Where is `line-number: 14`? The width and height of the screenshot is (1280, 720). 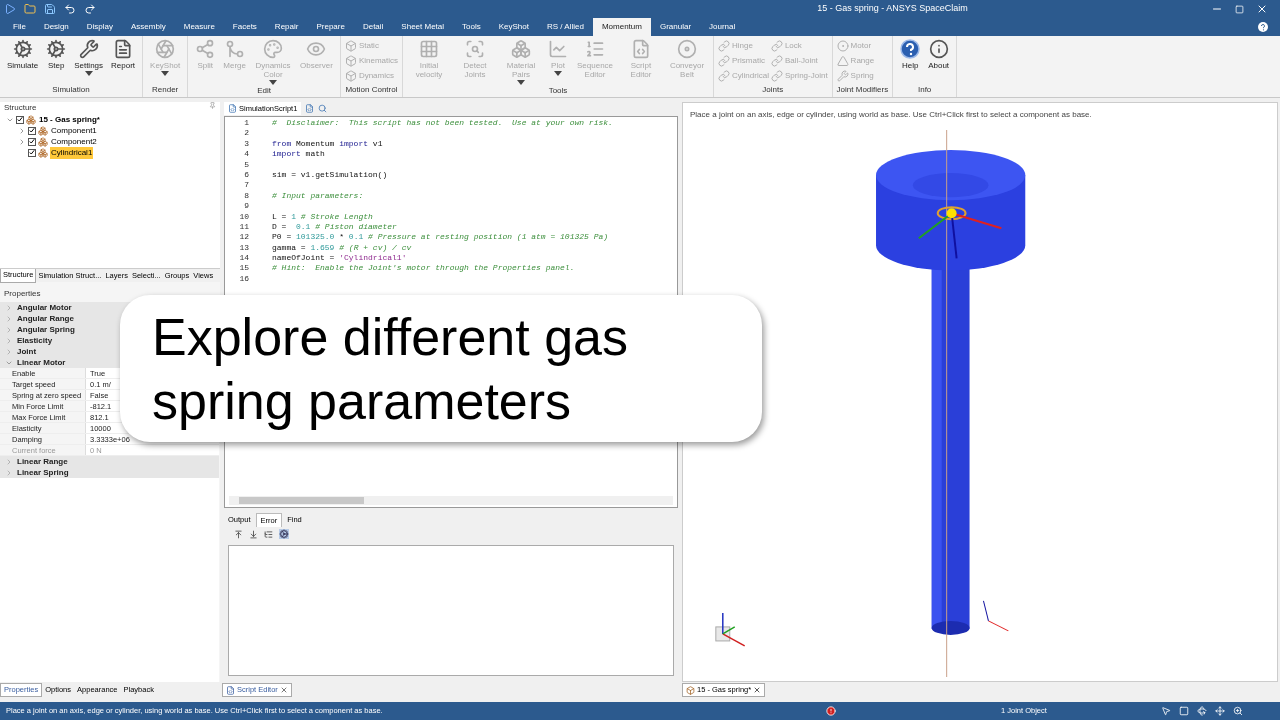
line-number: 14 is located at coordinates (243, 258).